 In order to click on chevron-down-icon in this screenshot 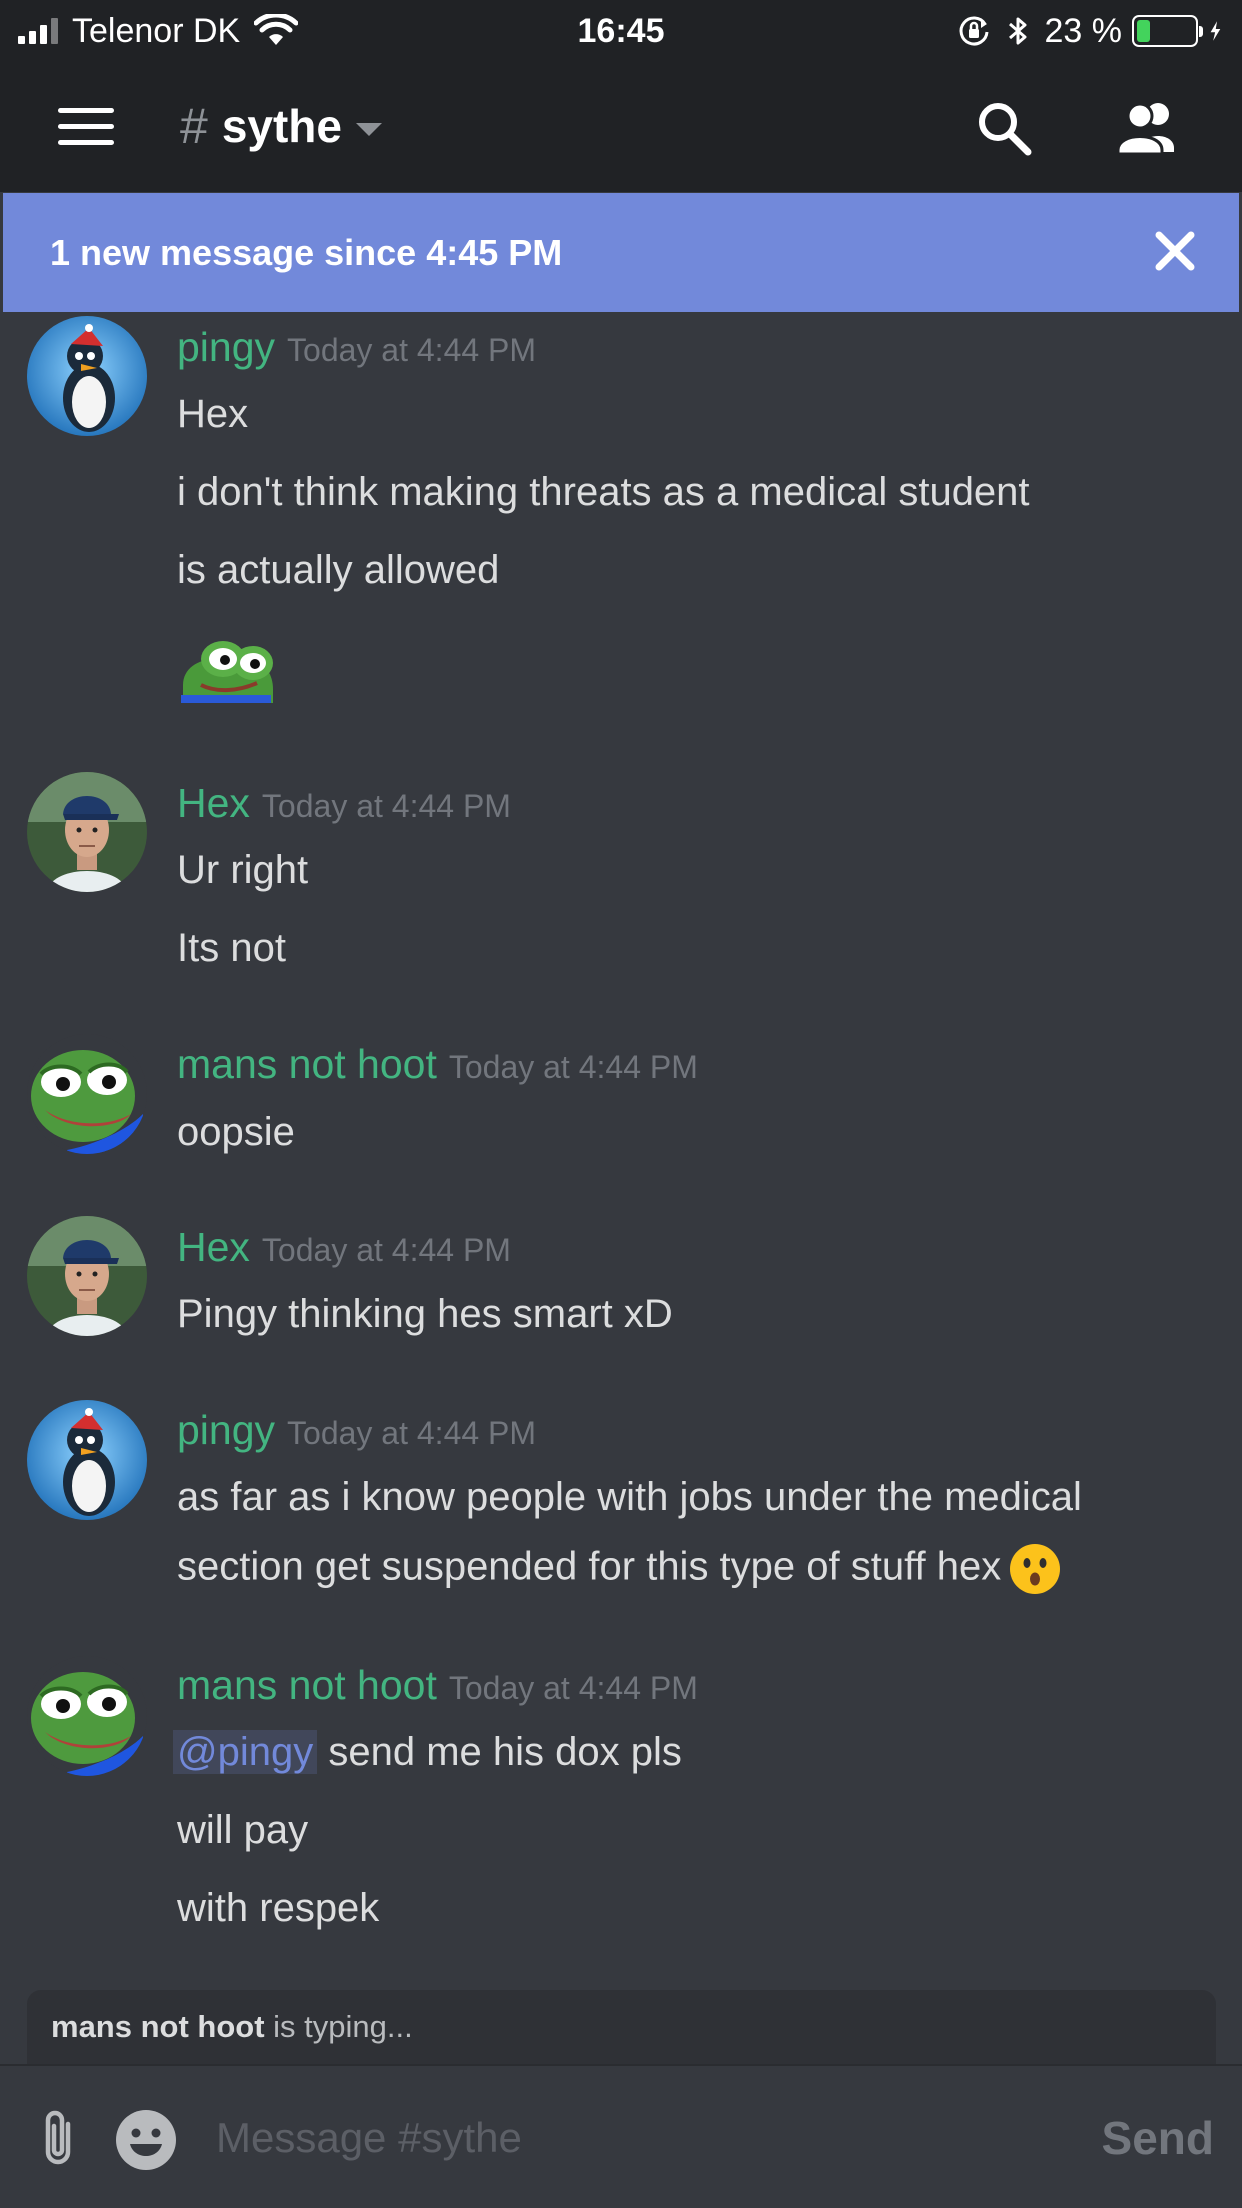, I will do `click(368, 129)`.